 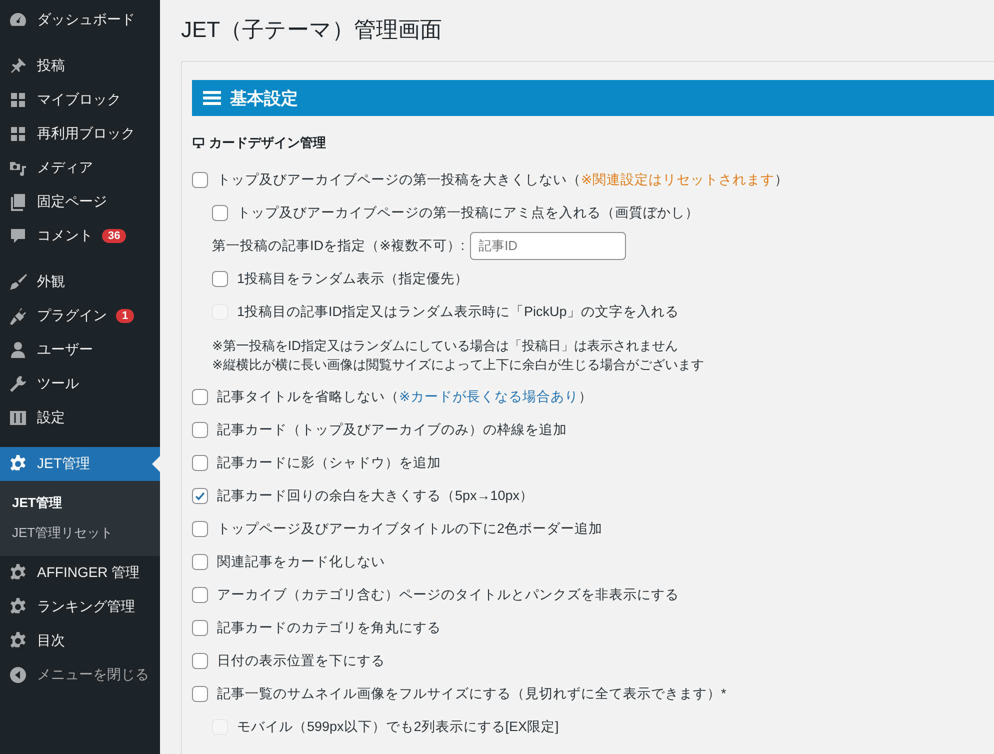 What do you see at coordinates (80, 282) in the screenshot?
I see `menu-item: 外観` at bounding box center [80, 282].